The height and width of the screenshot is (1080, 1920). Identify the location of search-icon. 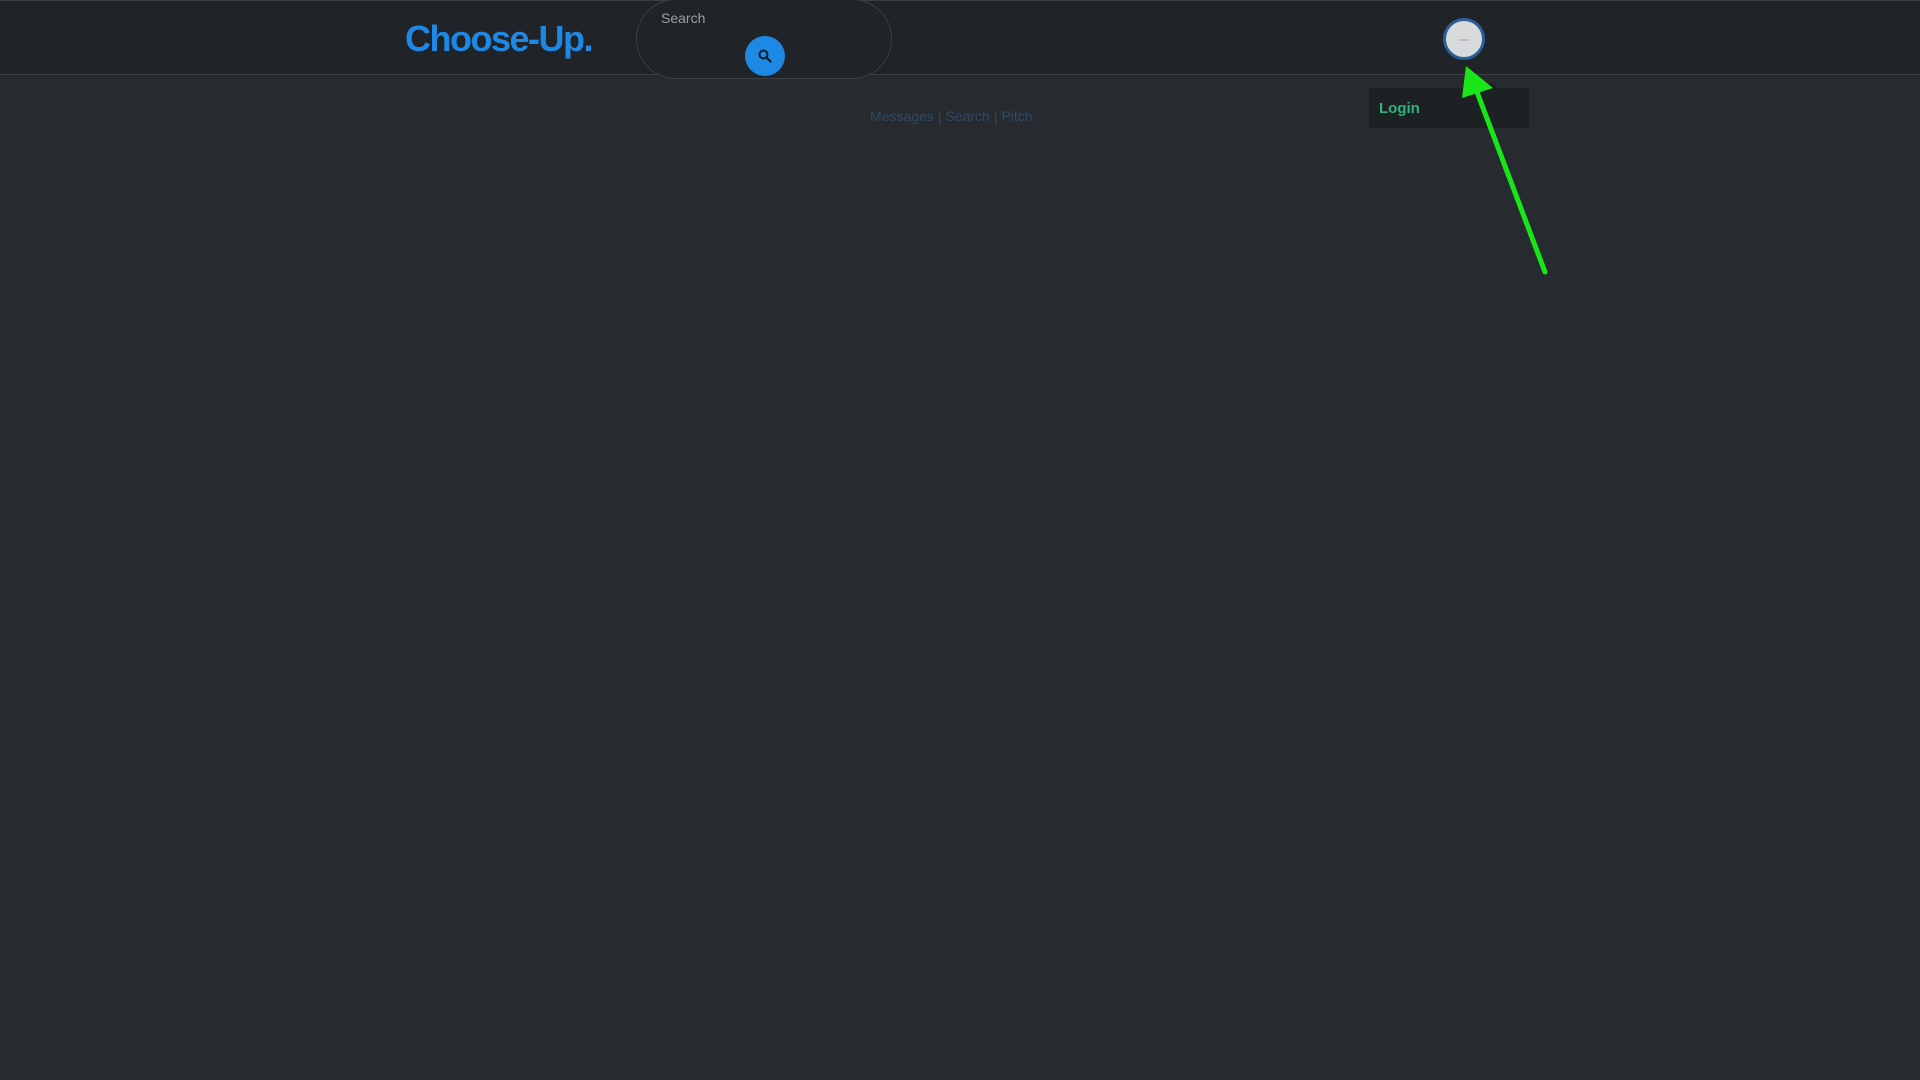
(765, 56).